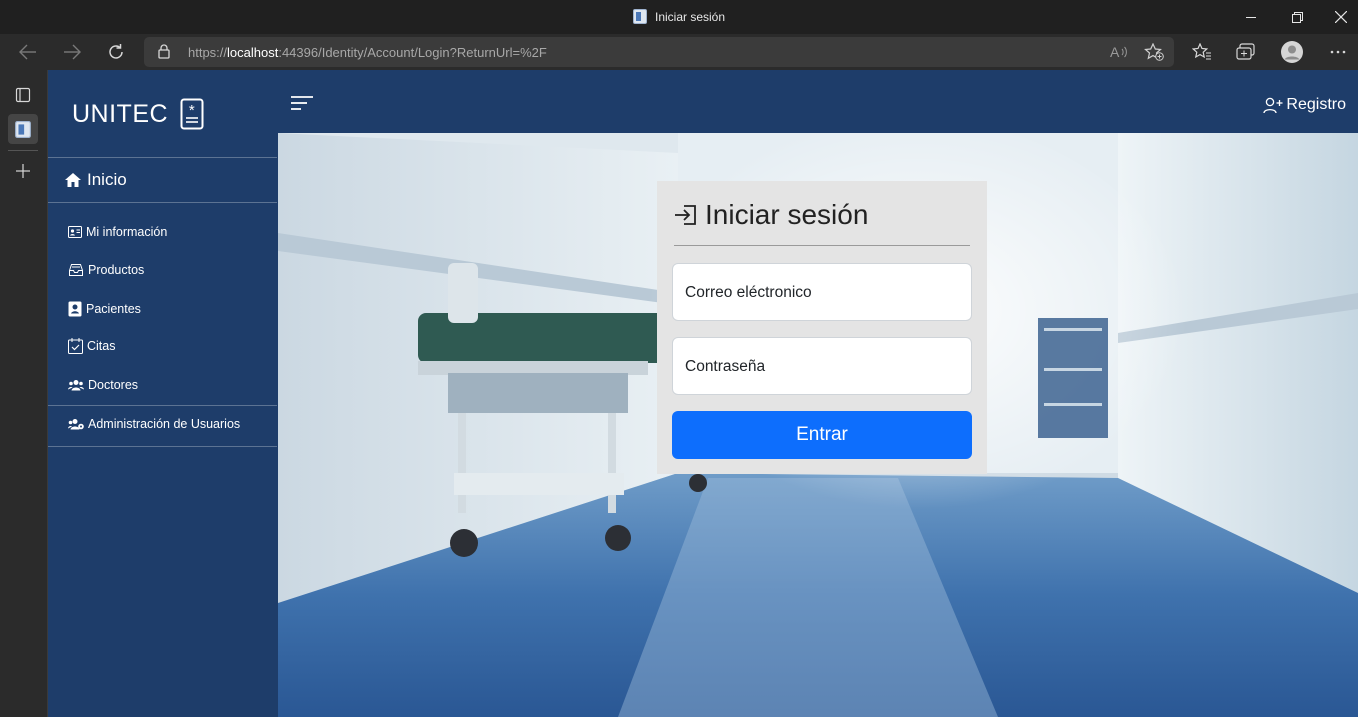 This screenshot has width=1358, height=717. Describe the element at coordinates (75, 309) in the screenshot. I see `person-badge-icon` at that location.